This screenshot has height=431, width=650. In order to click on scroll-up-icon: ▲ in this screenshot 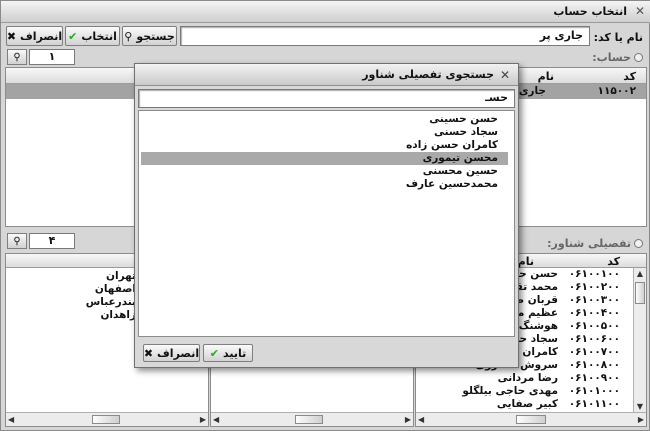, I will do `click(640, 273)`.